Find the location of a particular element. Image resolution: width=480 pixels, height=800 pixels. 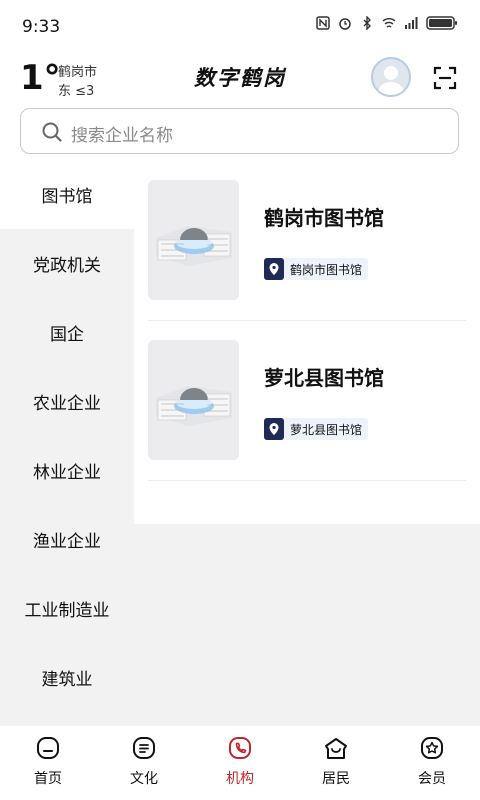

sidebar-item-forestry: 林业企业 is located at coordinates (67, 470).